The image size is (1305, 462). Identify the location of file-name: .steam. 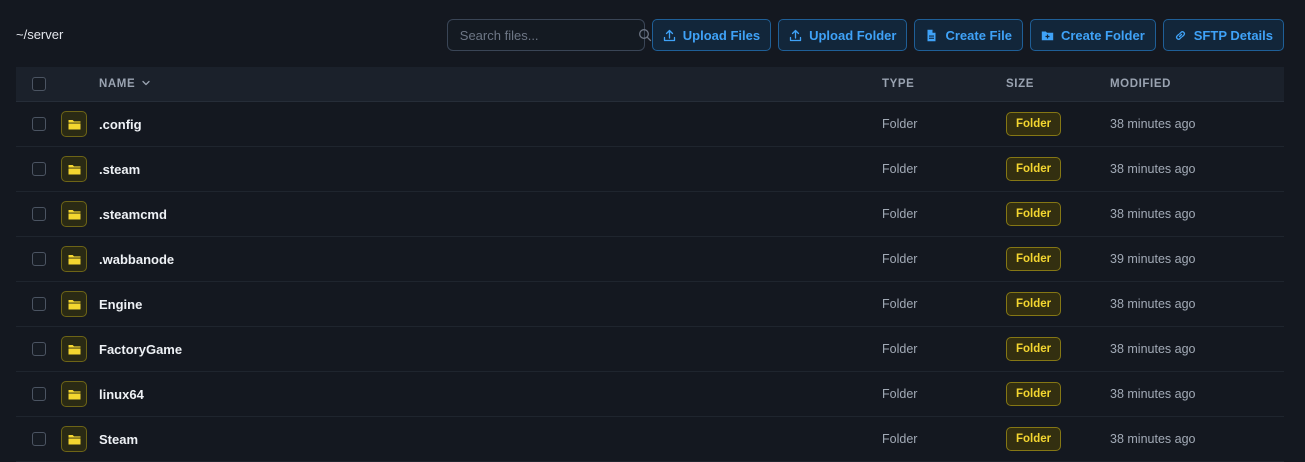
(490, 169).